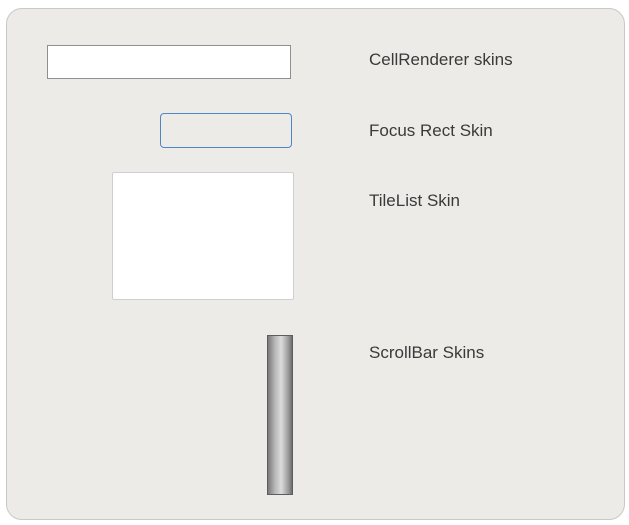 This screenshot has height=525, width=629. What do you see at coordinates (226, 130) in the screenshot?
I see `focus-rect-skin-swatch` at bounding box center [226, 130].